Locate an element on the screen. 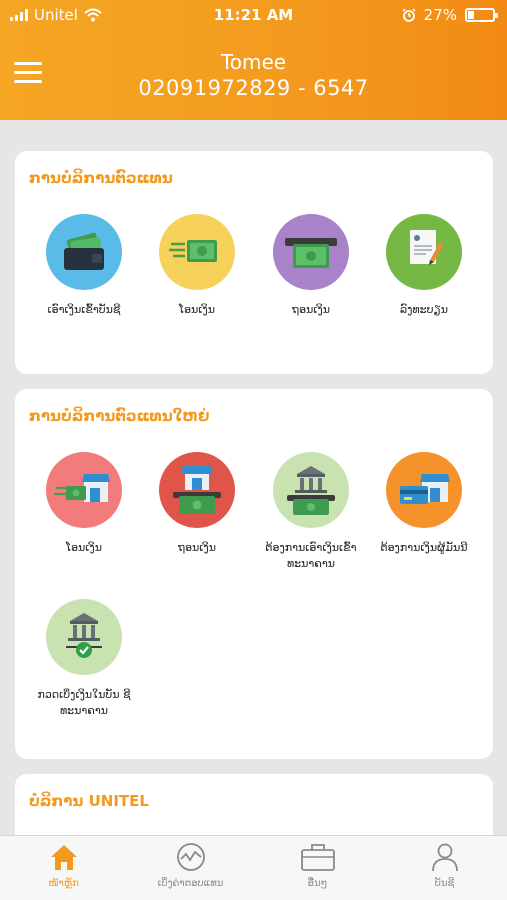 The width and height of the screenshot is (507, 900). service-label: ຕ້ອງການເງິນຜູ້ມັນນີ is located at coordinates (424, 547).